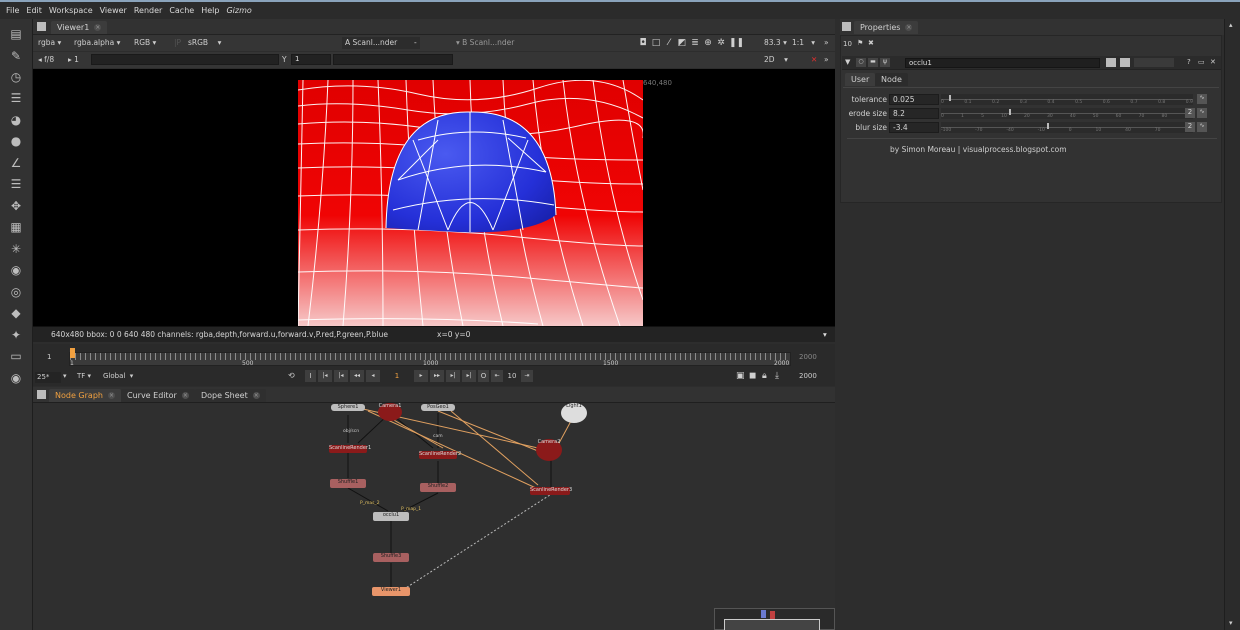  What do you see at coordinates (391, 591) in the screenshot?
I see `node-viewer: Viewer1` at bounding box center [391, 591].